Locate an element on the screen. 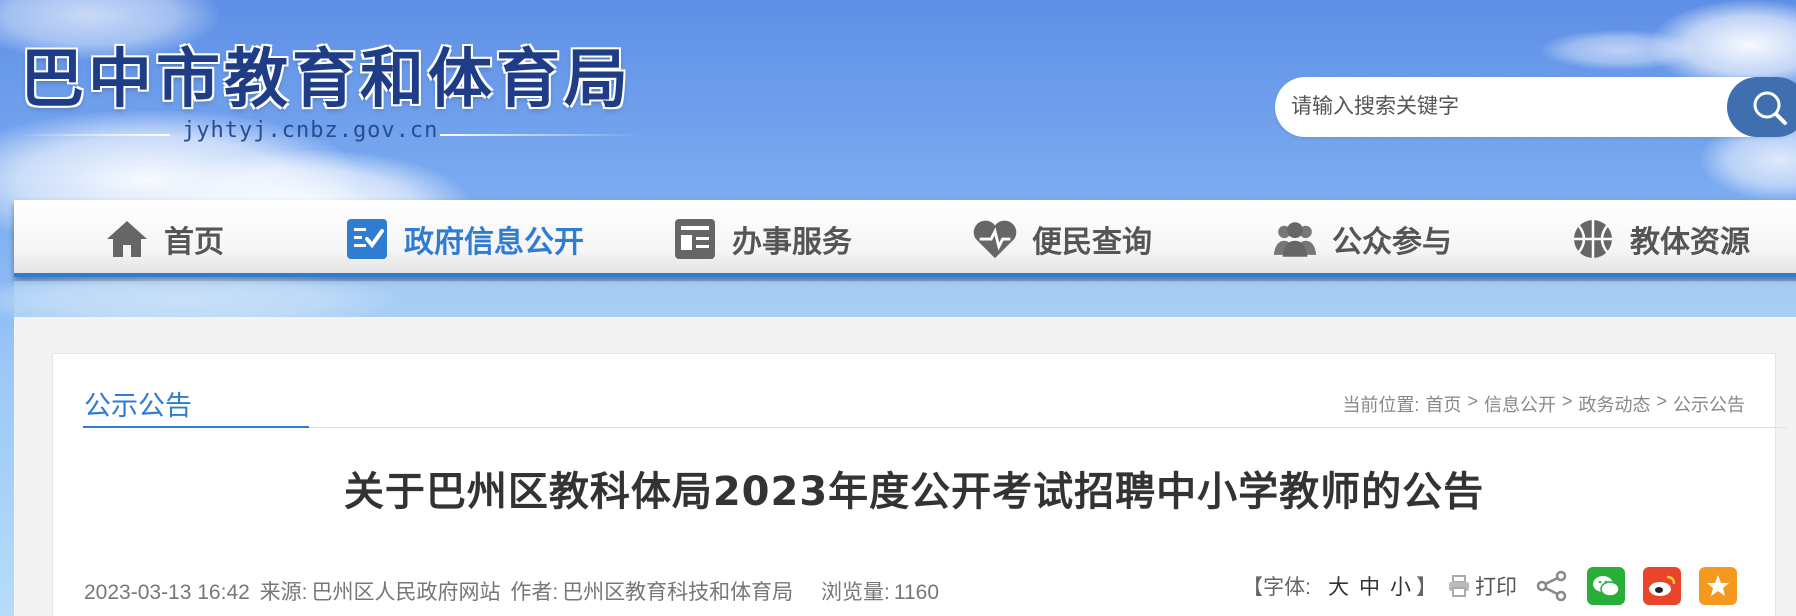 This screenshot has width=1796, height=616. nav-item-home: 首页 is located at coordinates (164, 238).